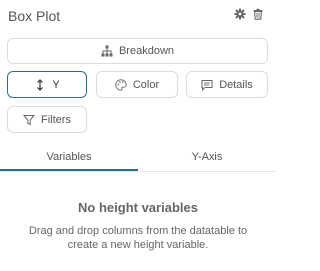 The height and width of the screenshot is (271, 320). Describe the element at coordinates (29, 119) in the screenshot. I see `funnel-icon` at that location.